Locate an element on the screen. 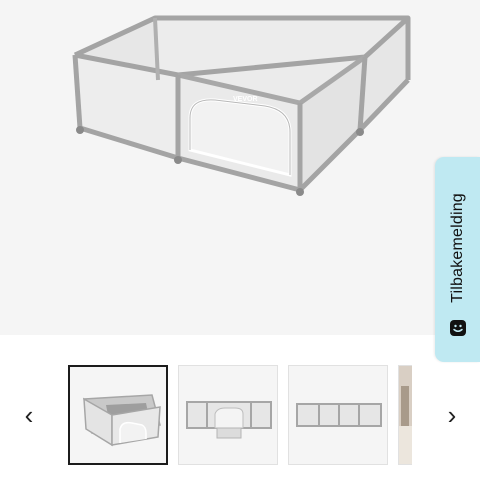 The height and width of the screenshot is (480, 480). feedback-label: Tilbakemelding is located at coordinates (458, 248).